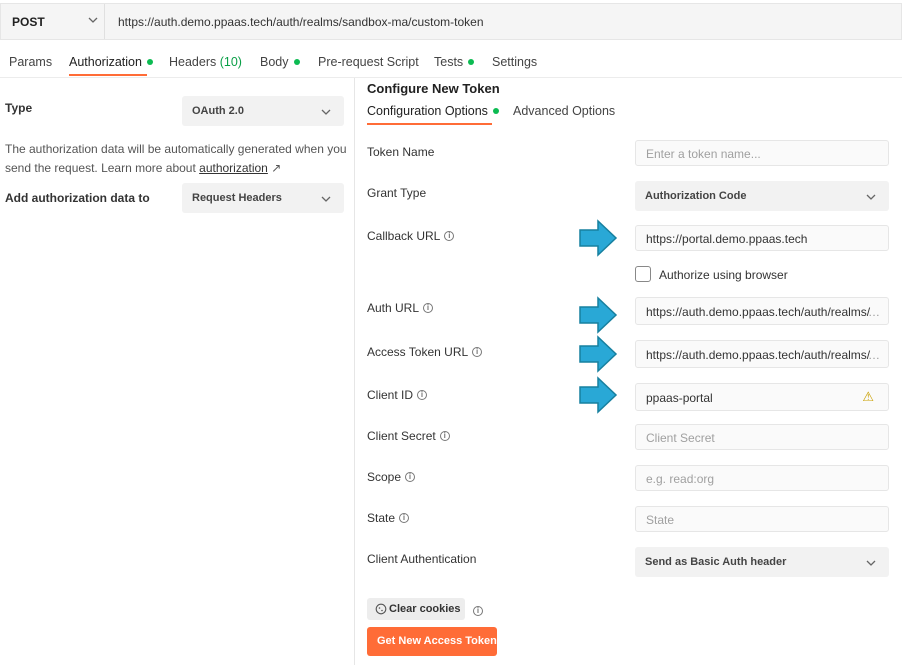 The image size is (902, 665). Describe the element at coordinates (762, 397) in the screenshot. I see `client-id-input: ppaas-portal ⚠` at that location.